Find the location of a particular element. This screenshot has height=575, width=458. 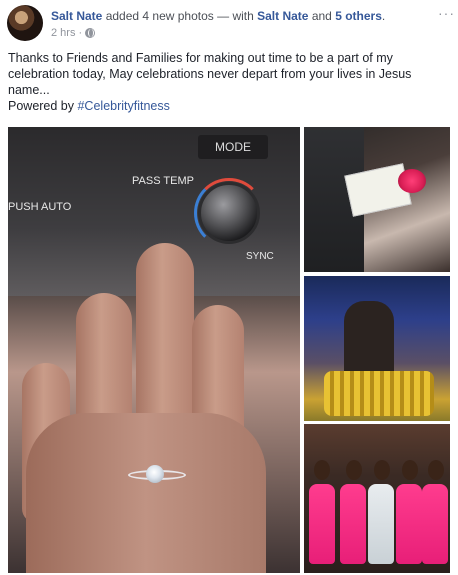

person-figure is located at coordinates (369, 341).